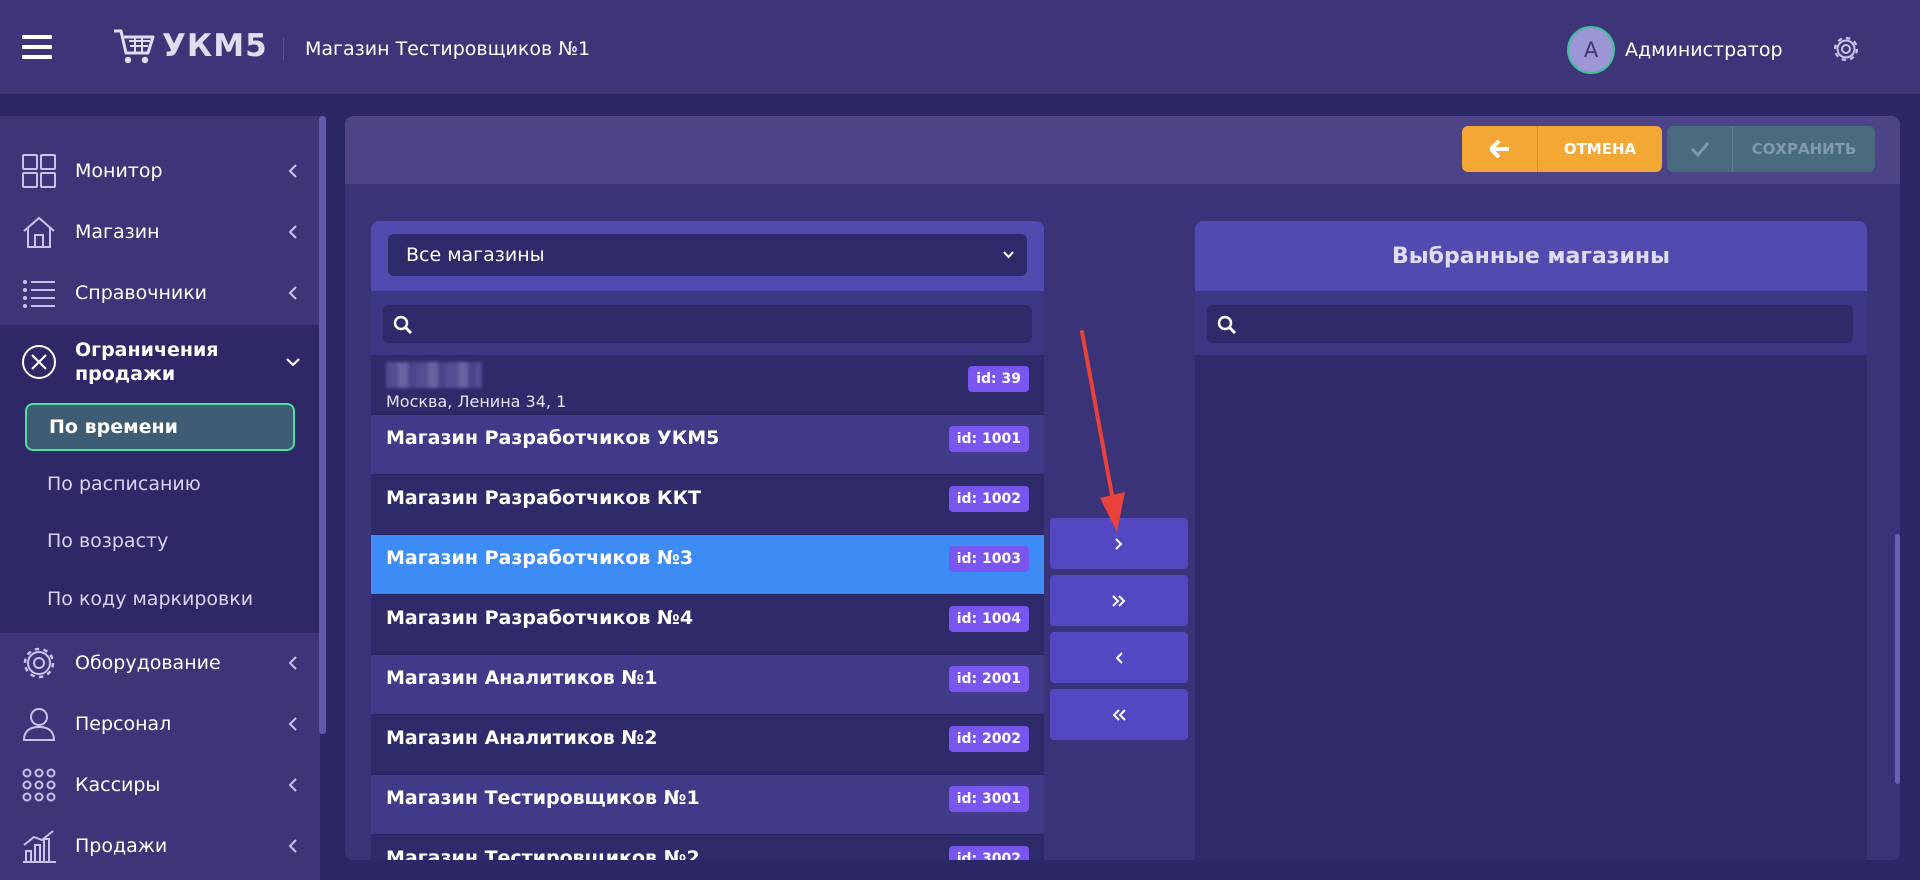 The width and height of the screenshot is (1920, 880). Describe the element at coordinates (988, 679) in the screenshot. I see `id-badge: id: 2001` at that location.